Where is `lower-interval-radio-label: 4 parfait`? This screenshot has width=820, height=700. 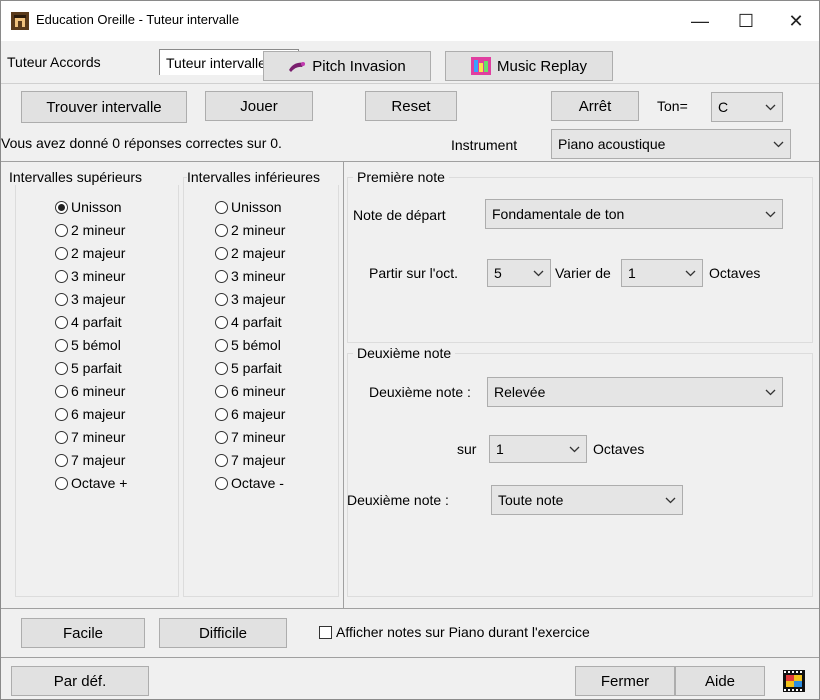
lower-interval-radio-label: 4 parfait is located at coordinates (256, 322).